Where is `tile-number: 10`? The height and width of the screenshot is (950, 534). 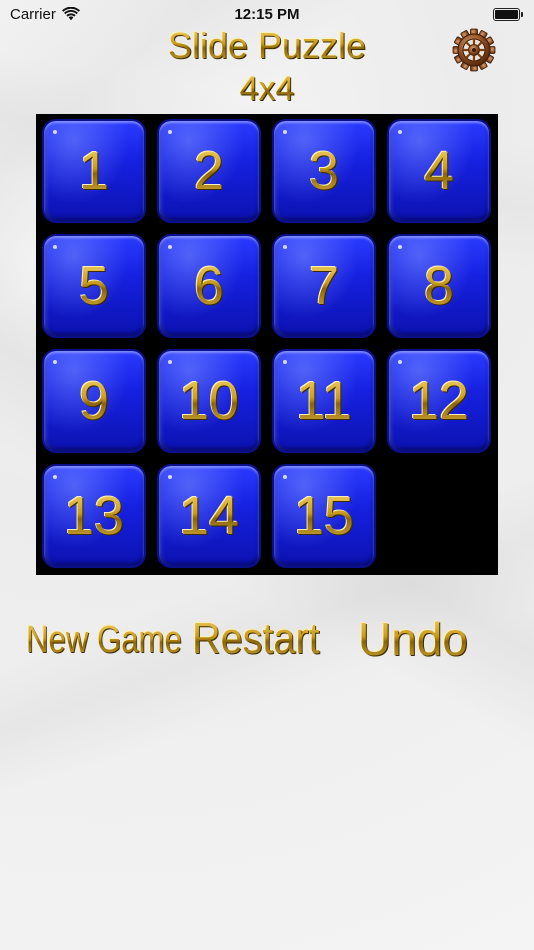
tile-number: 10 is located at coordinates (209, 401).